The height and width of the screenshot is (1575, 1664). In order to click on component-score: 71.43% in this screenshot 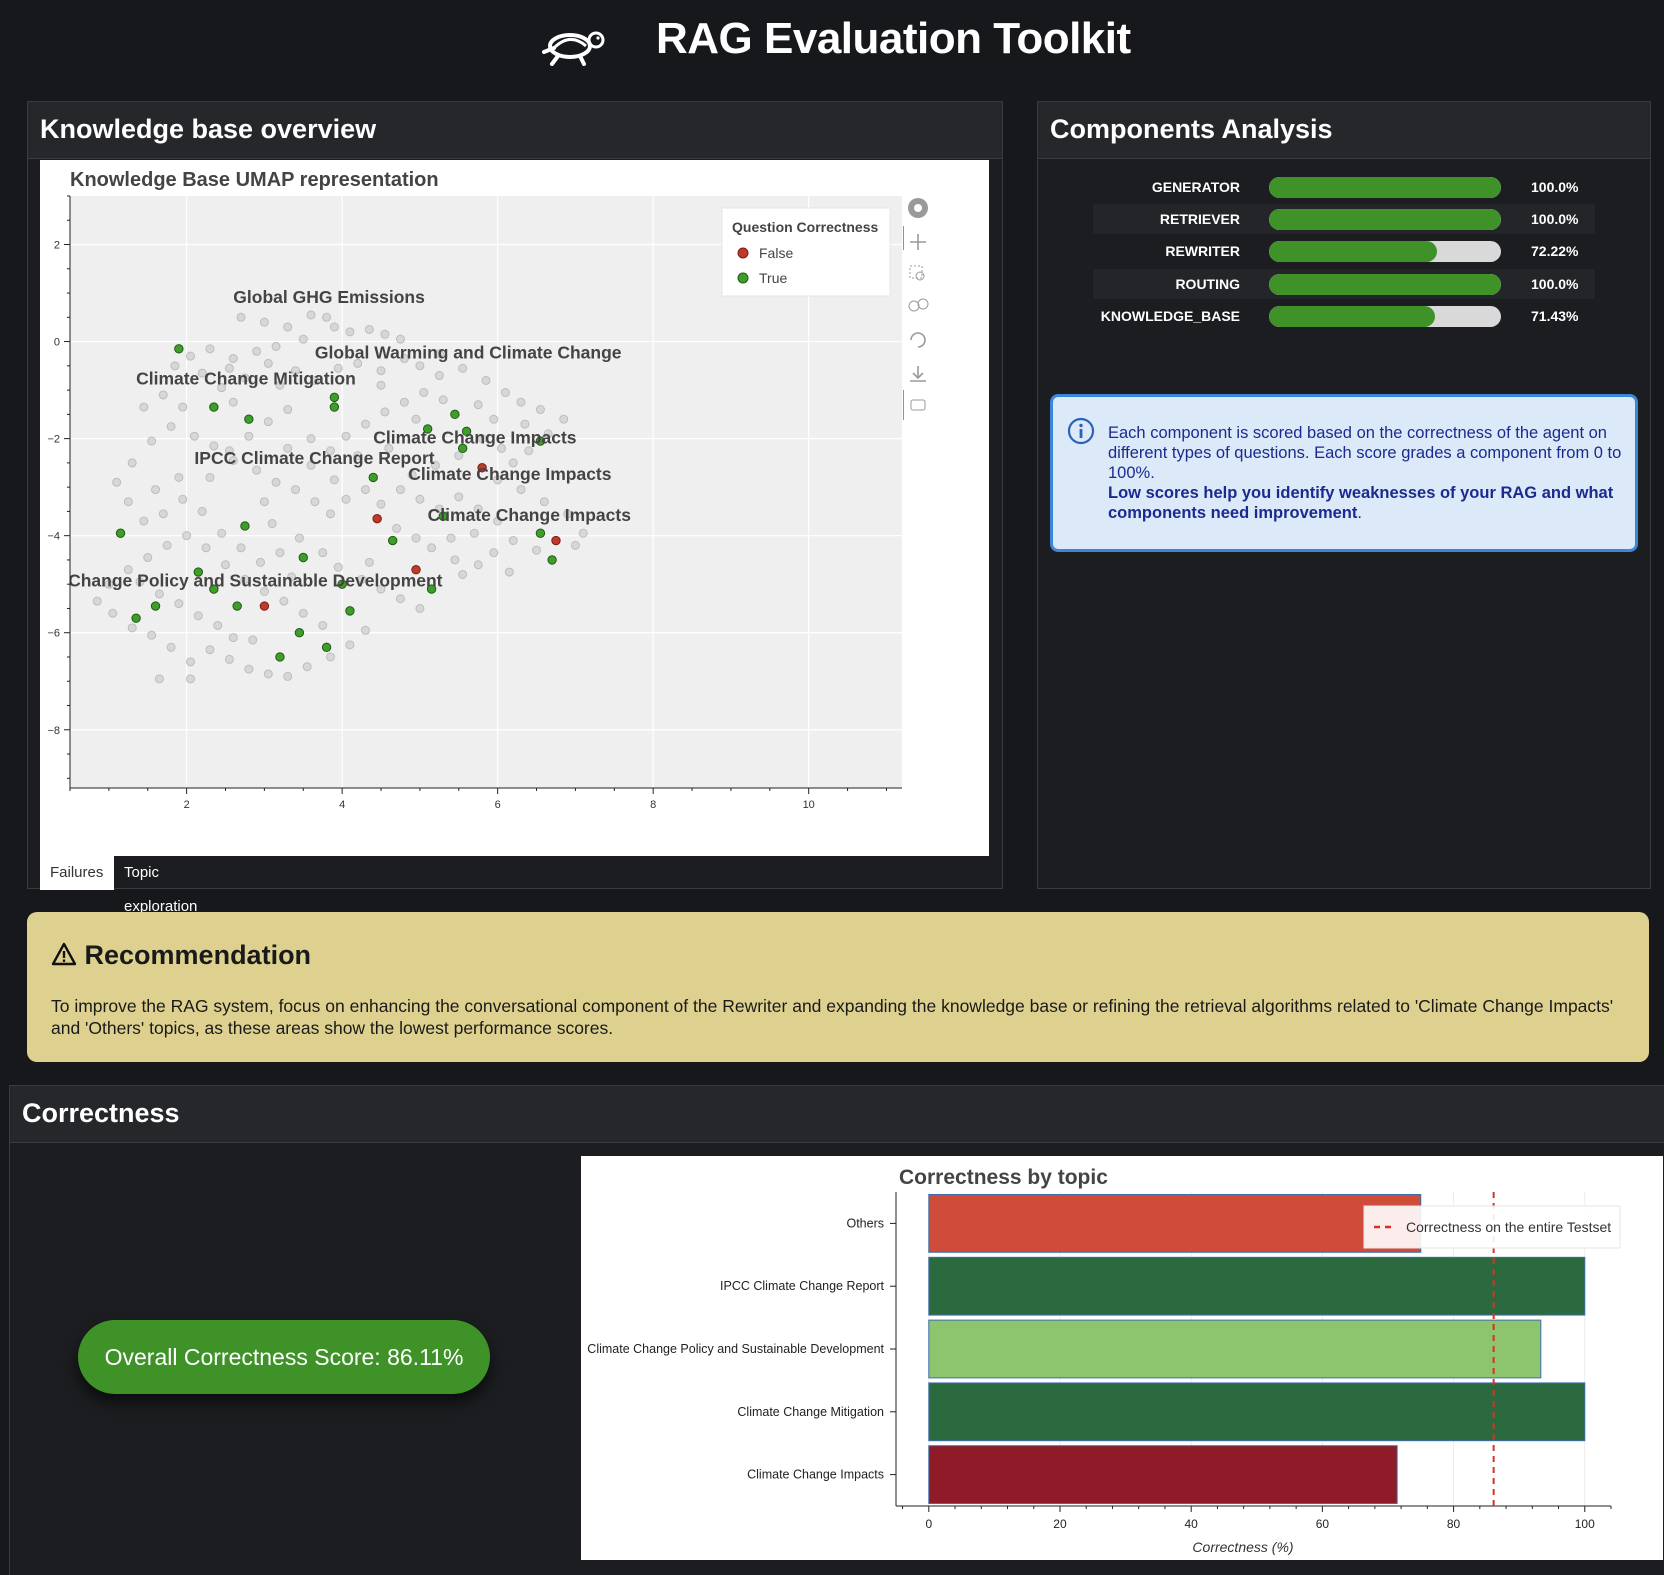, I will do `click(1555, 316)`.